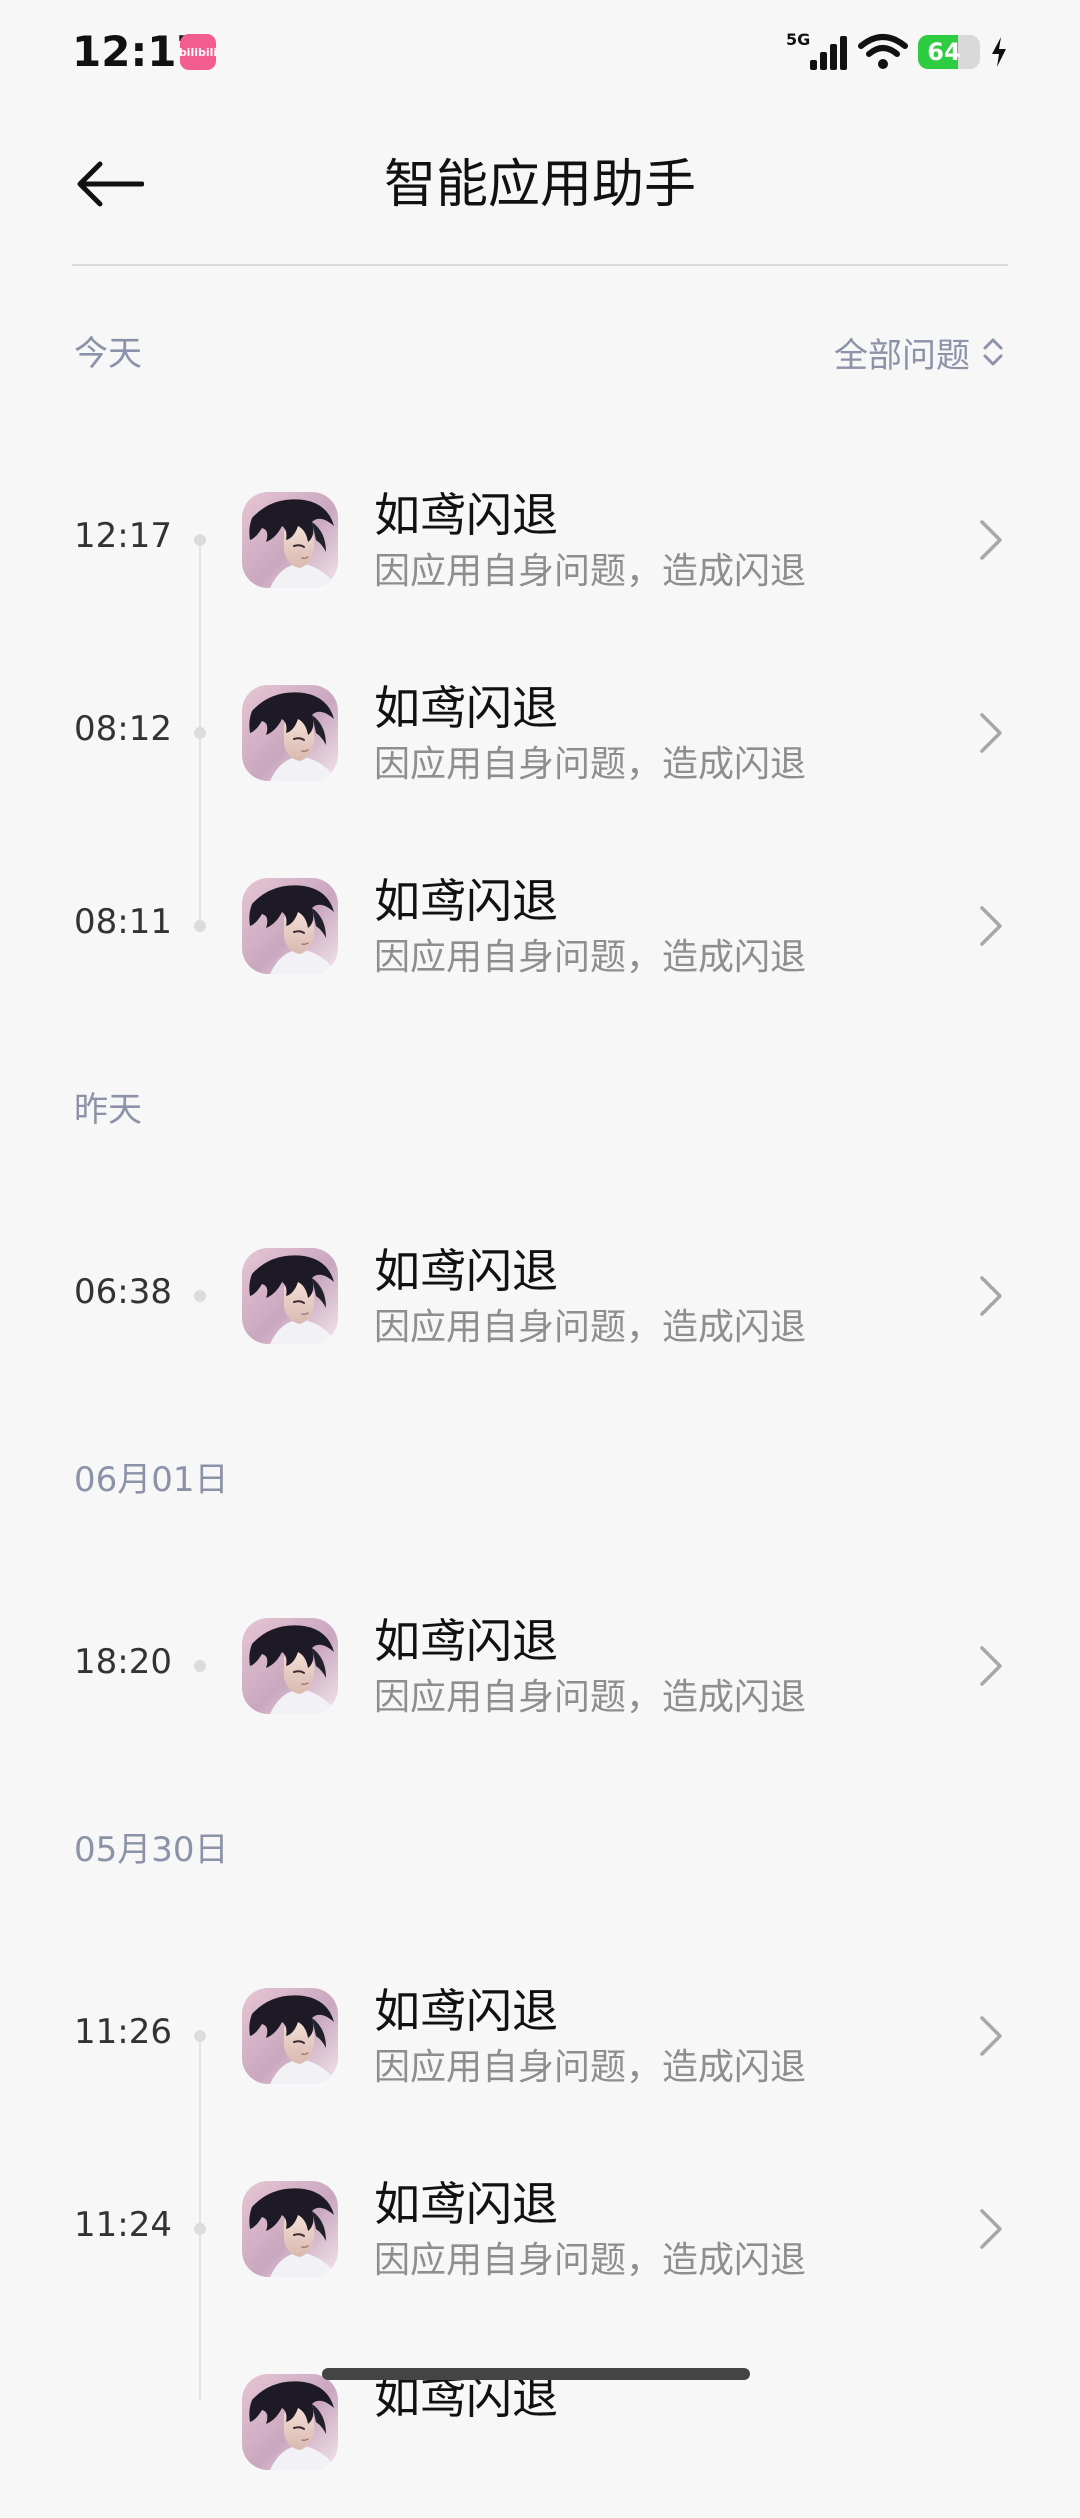  Describe the element at coordinates (123, 1662) in the screenshot. I see `item-time: 18:20` at that location.